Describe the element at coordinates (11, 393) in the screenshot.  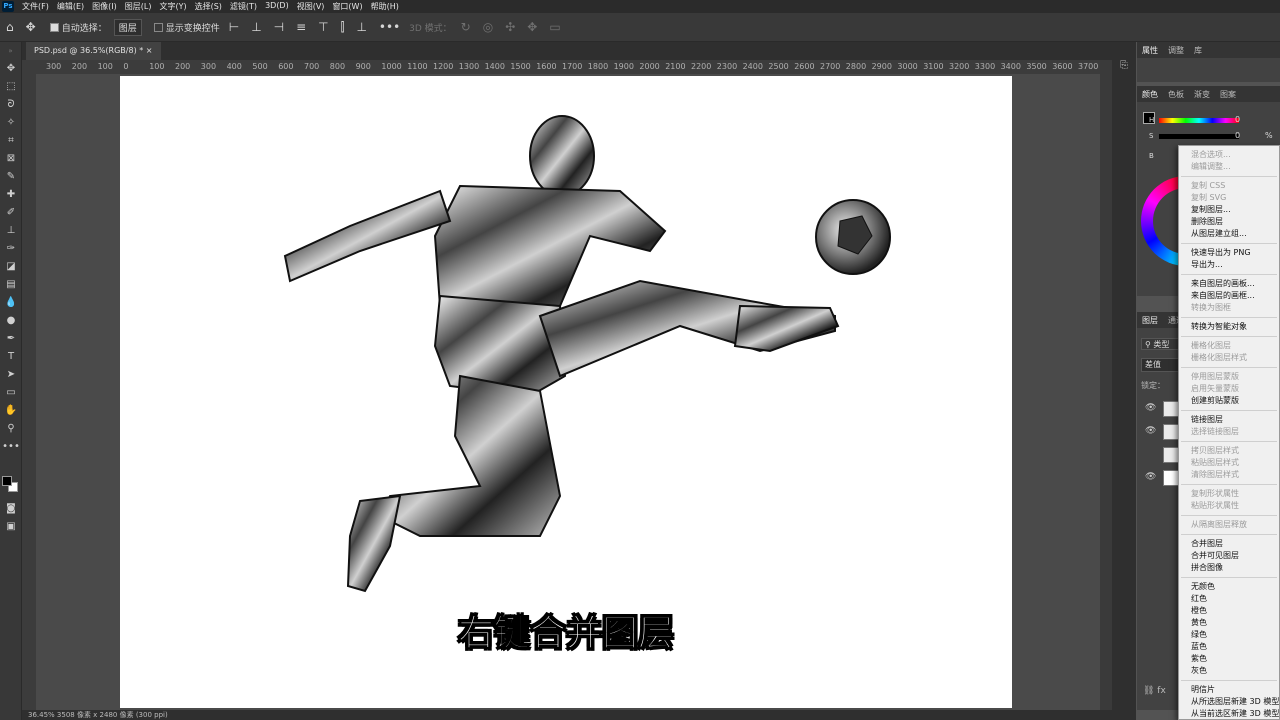
I see `rectangle-tool-icon: ▭` at that location.